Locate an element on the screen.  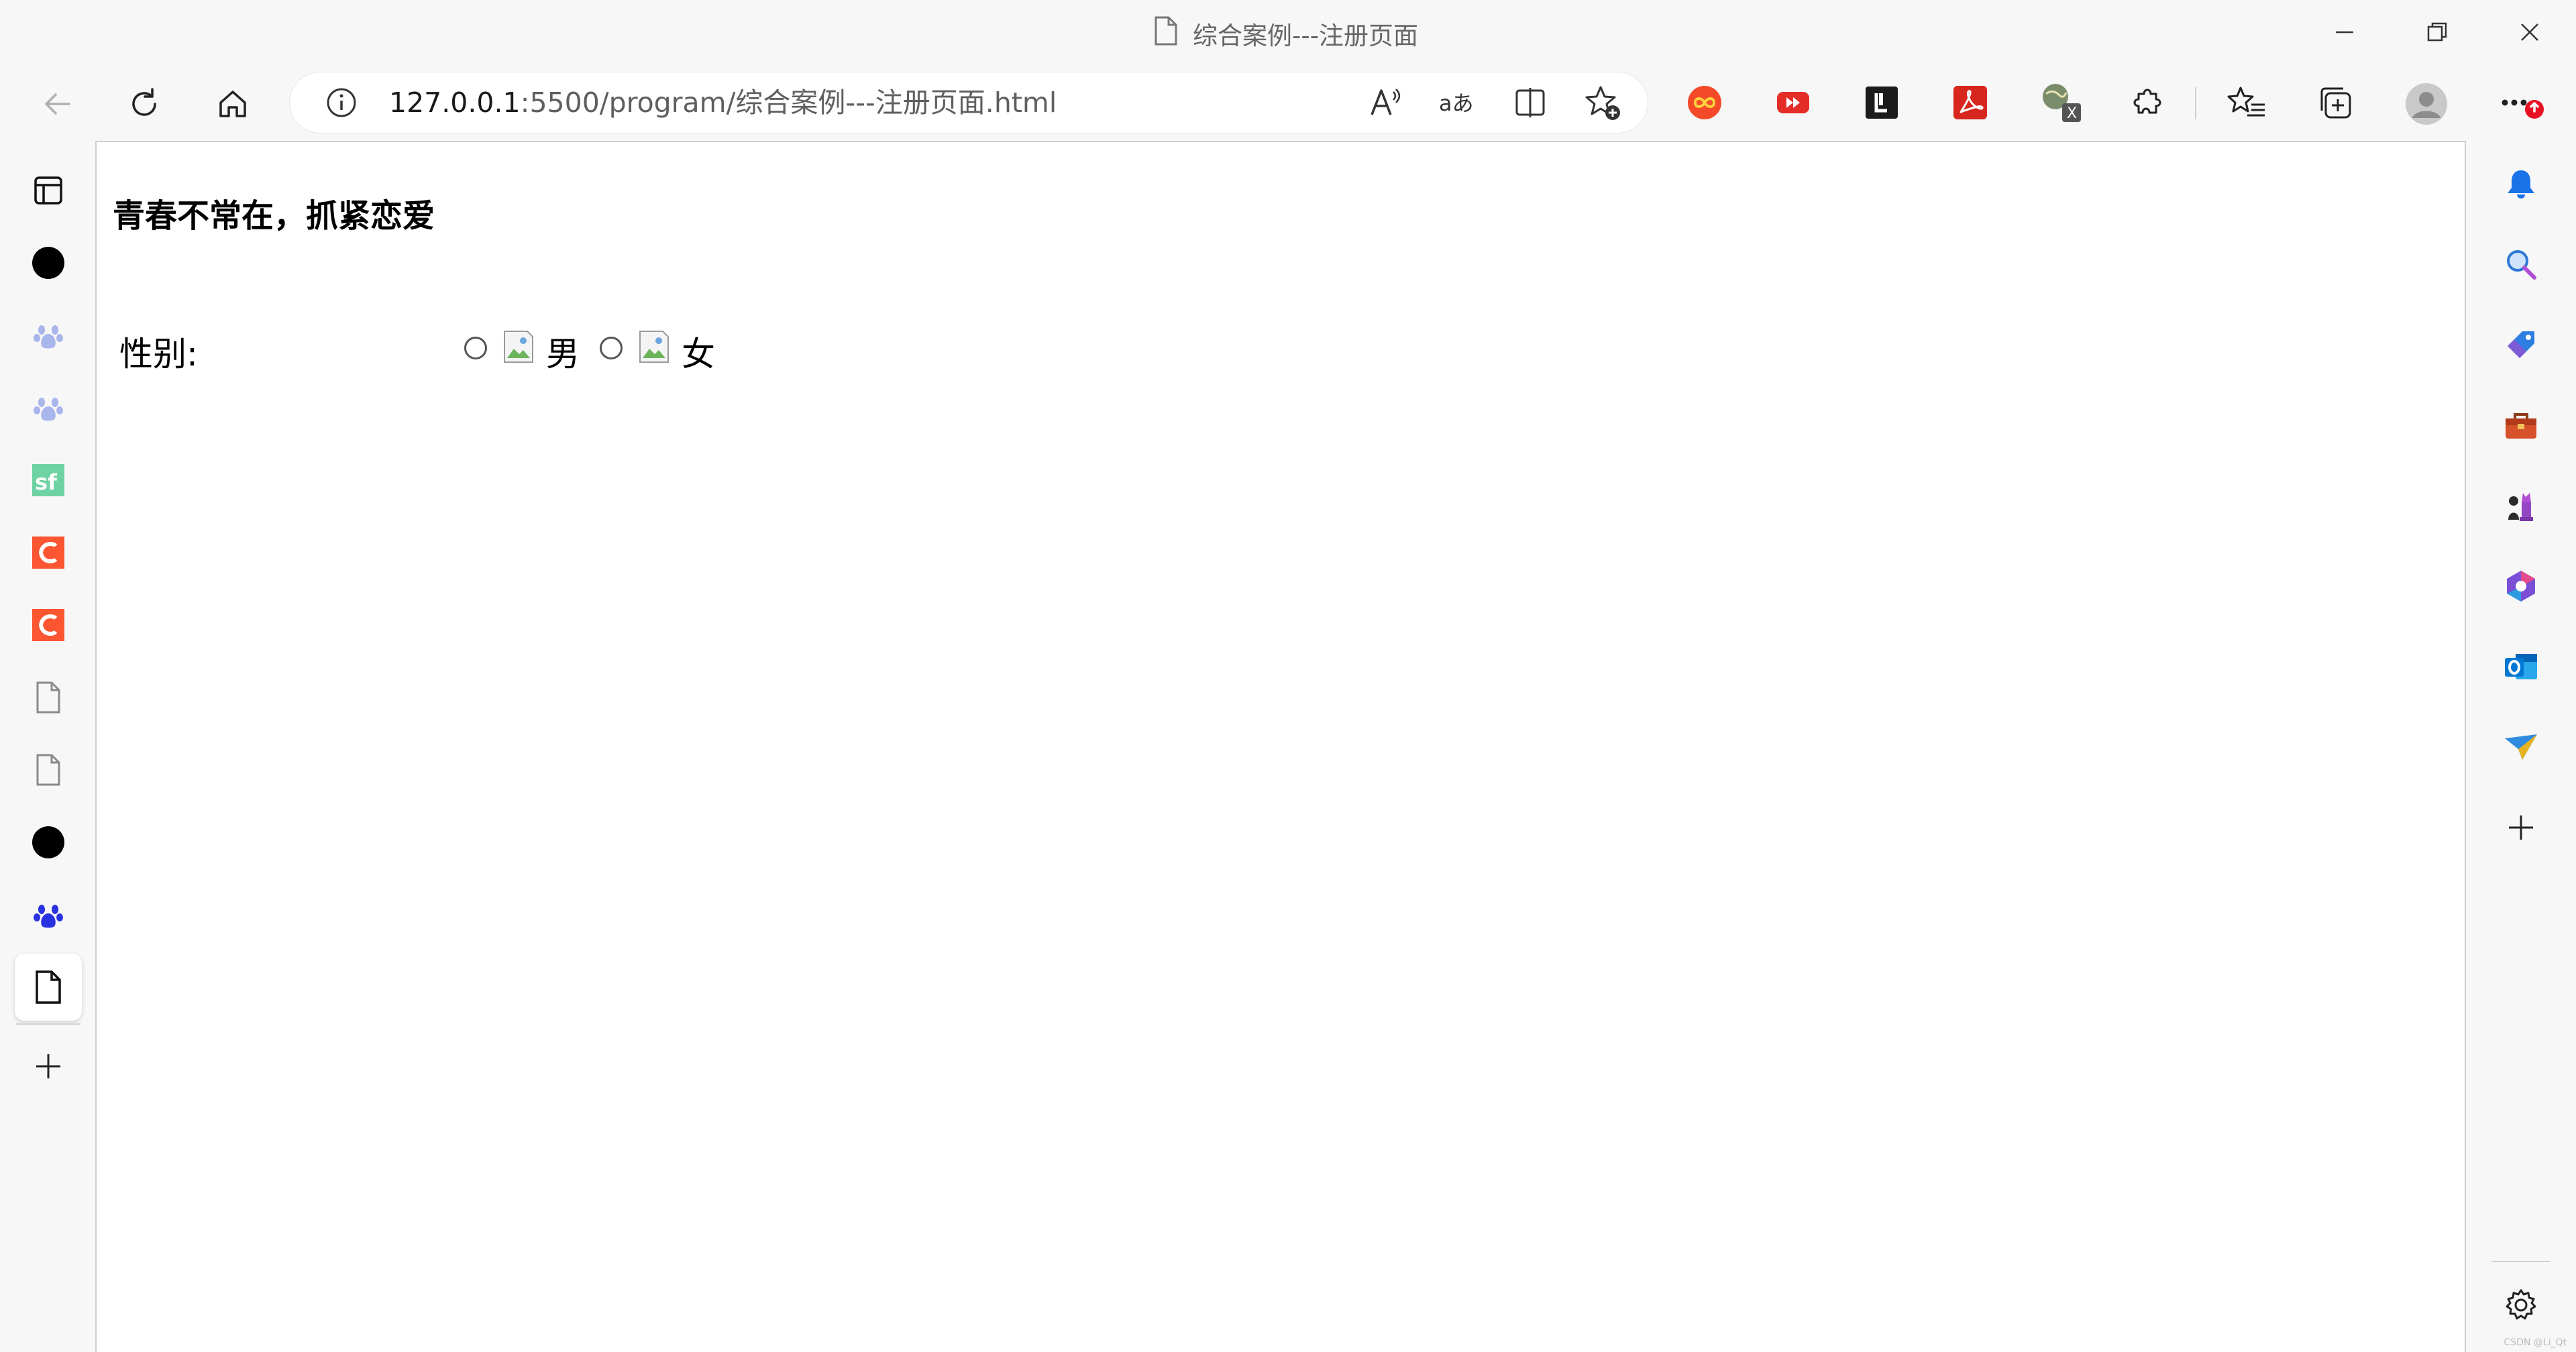
option-male-label: 男 is located at coordinates (563, 354).